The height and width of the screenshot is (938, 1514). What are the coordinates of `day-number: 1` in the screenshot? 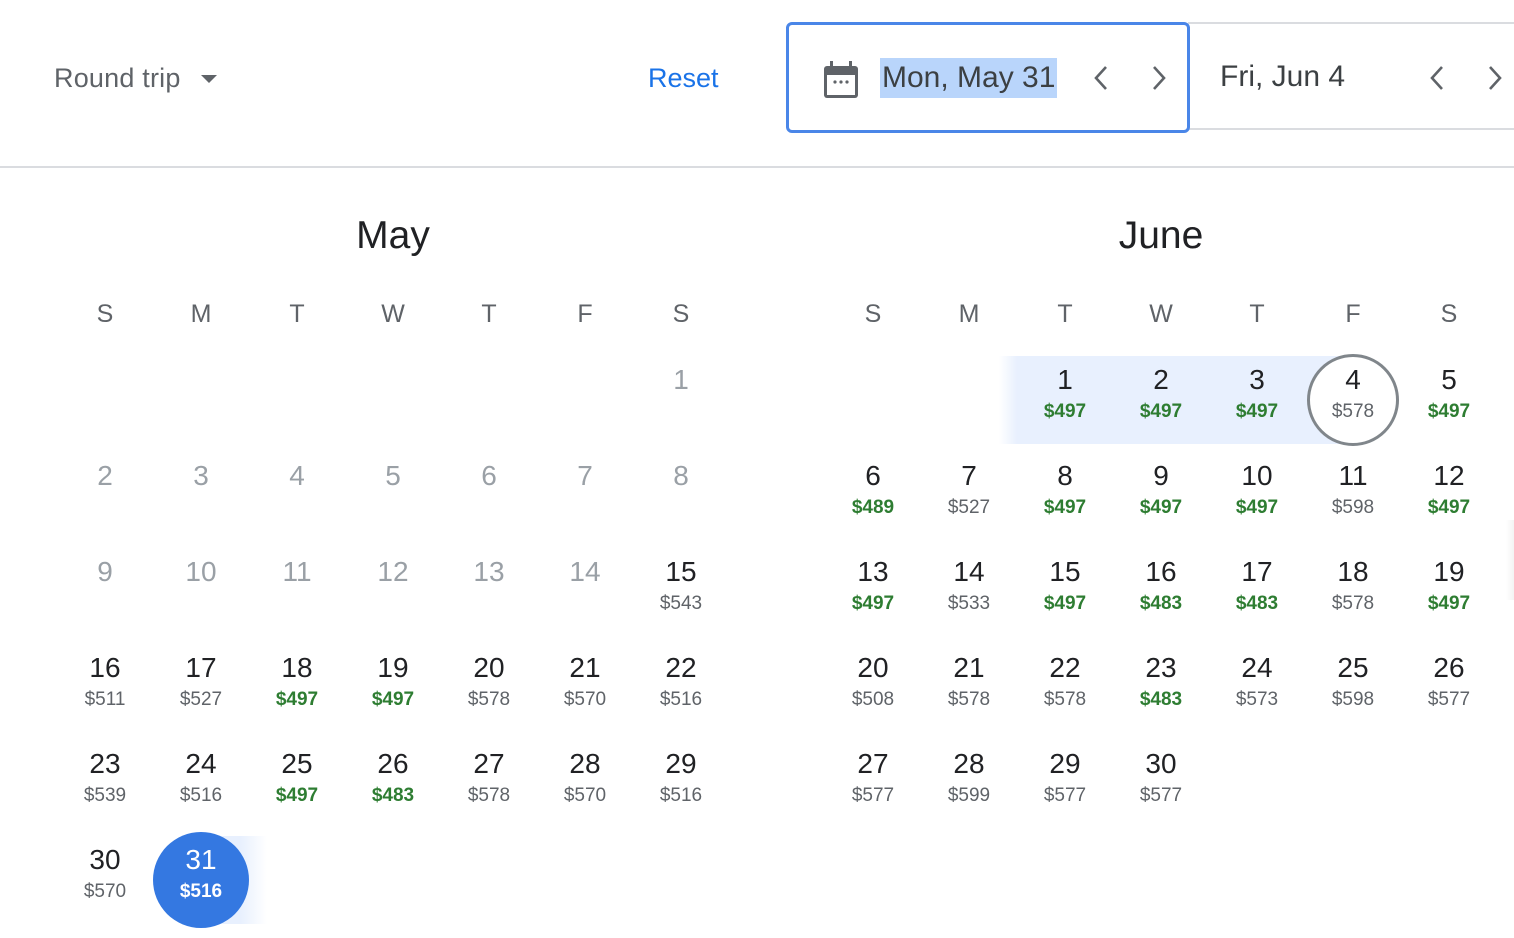 It's located at (681, 379).